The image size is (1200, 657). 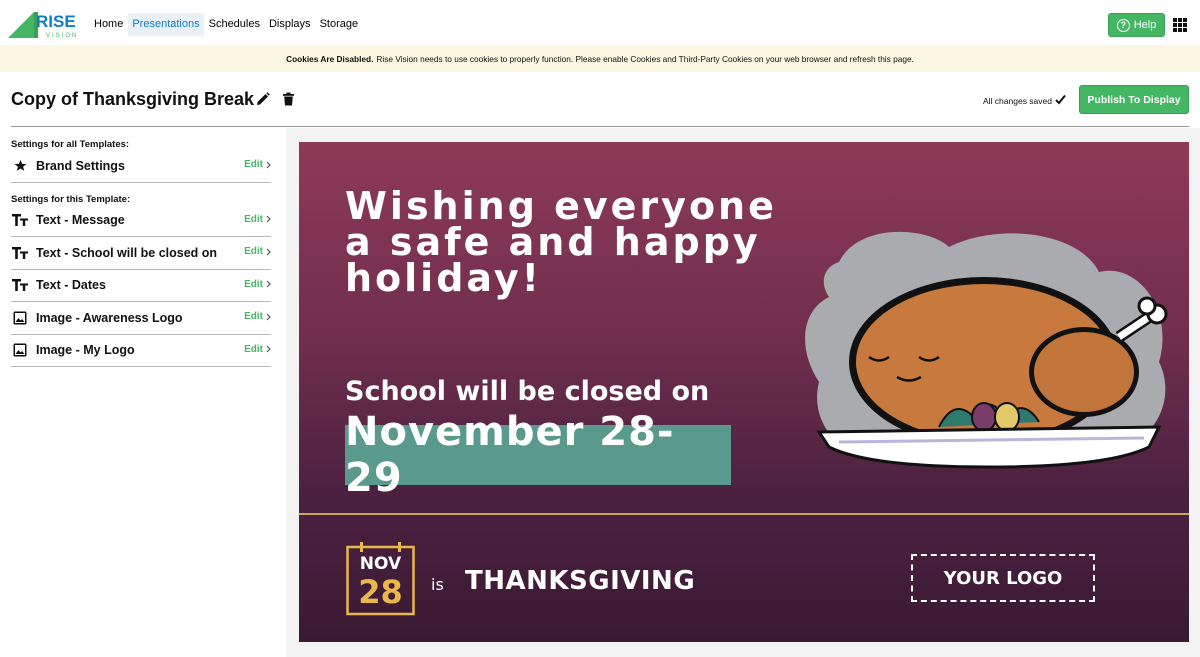 I want to click on setting-image-my-logo: Image - My Logo Edit, so click(x=141, y=351).